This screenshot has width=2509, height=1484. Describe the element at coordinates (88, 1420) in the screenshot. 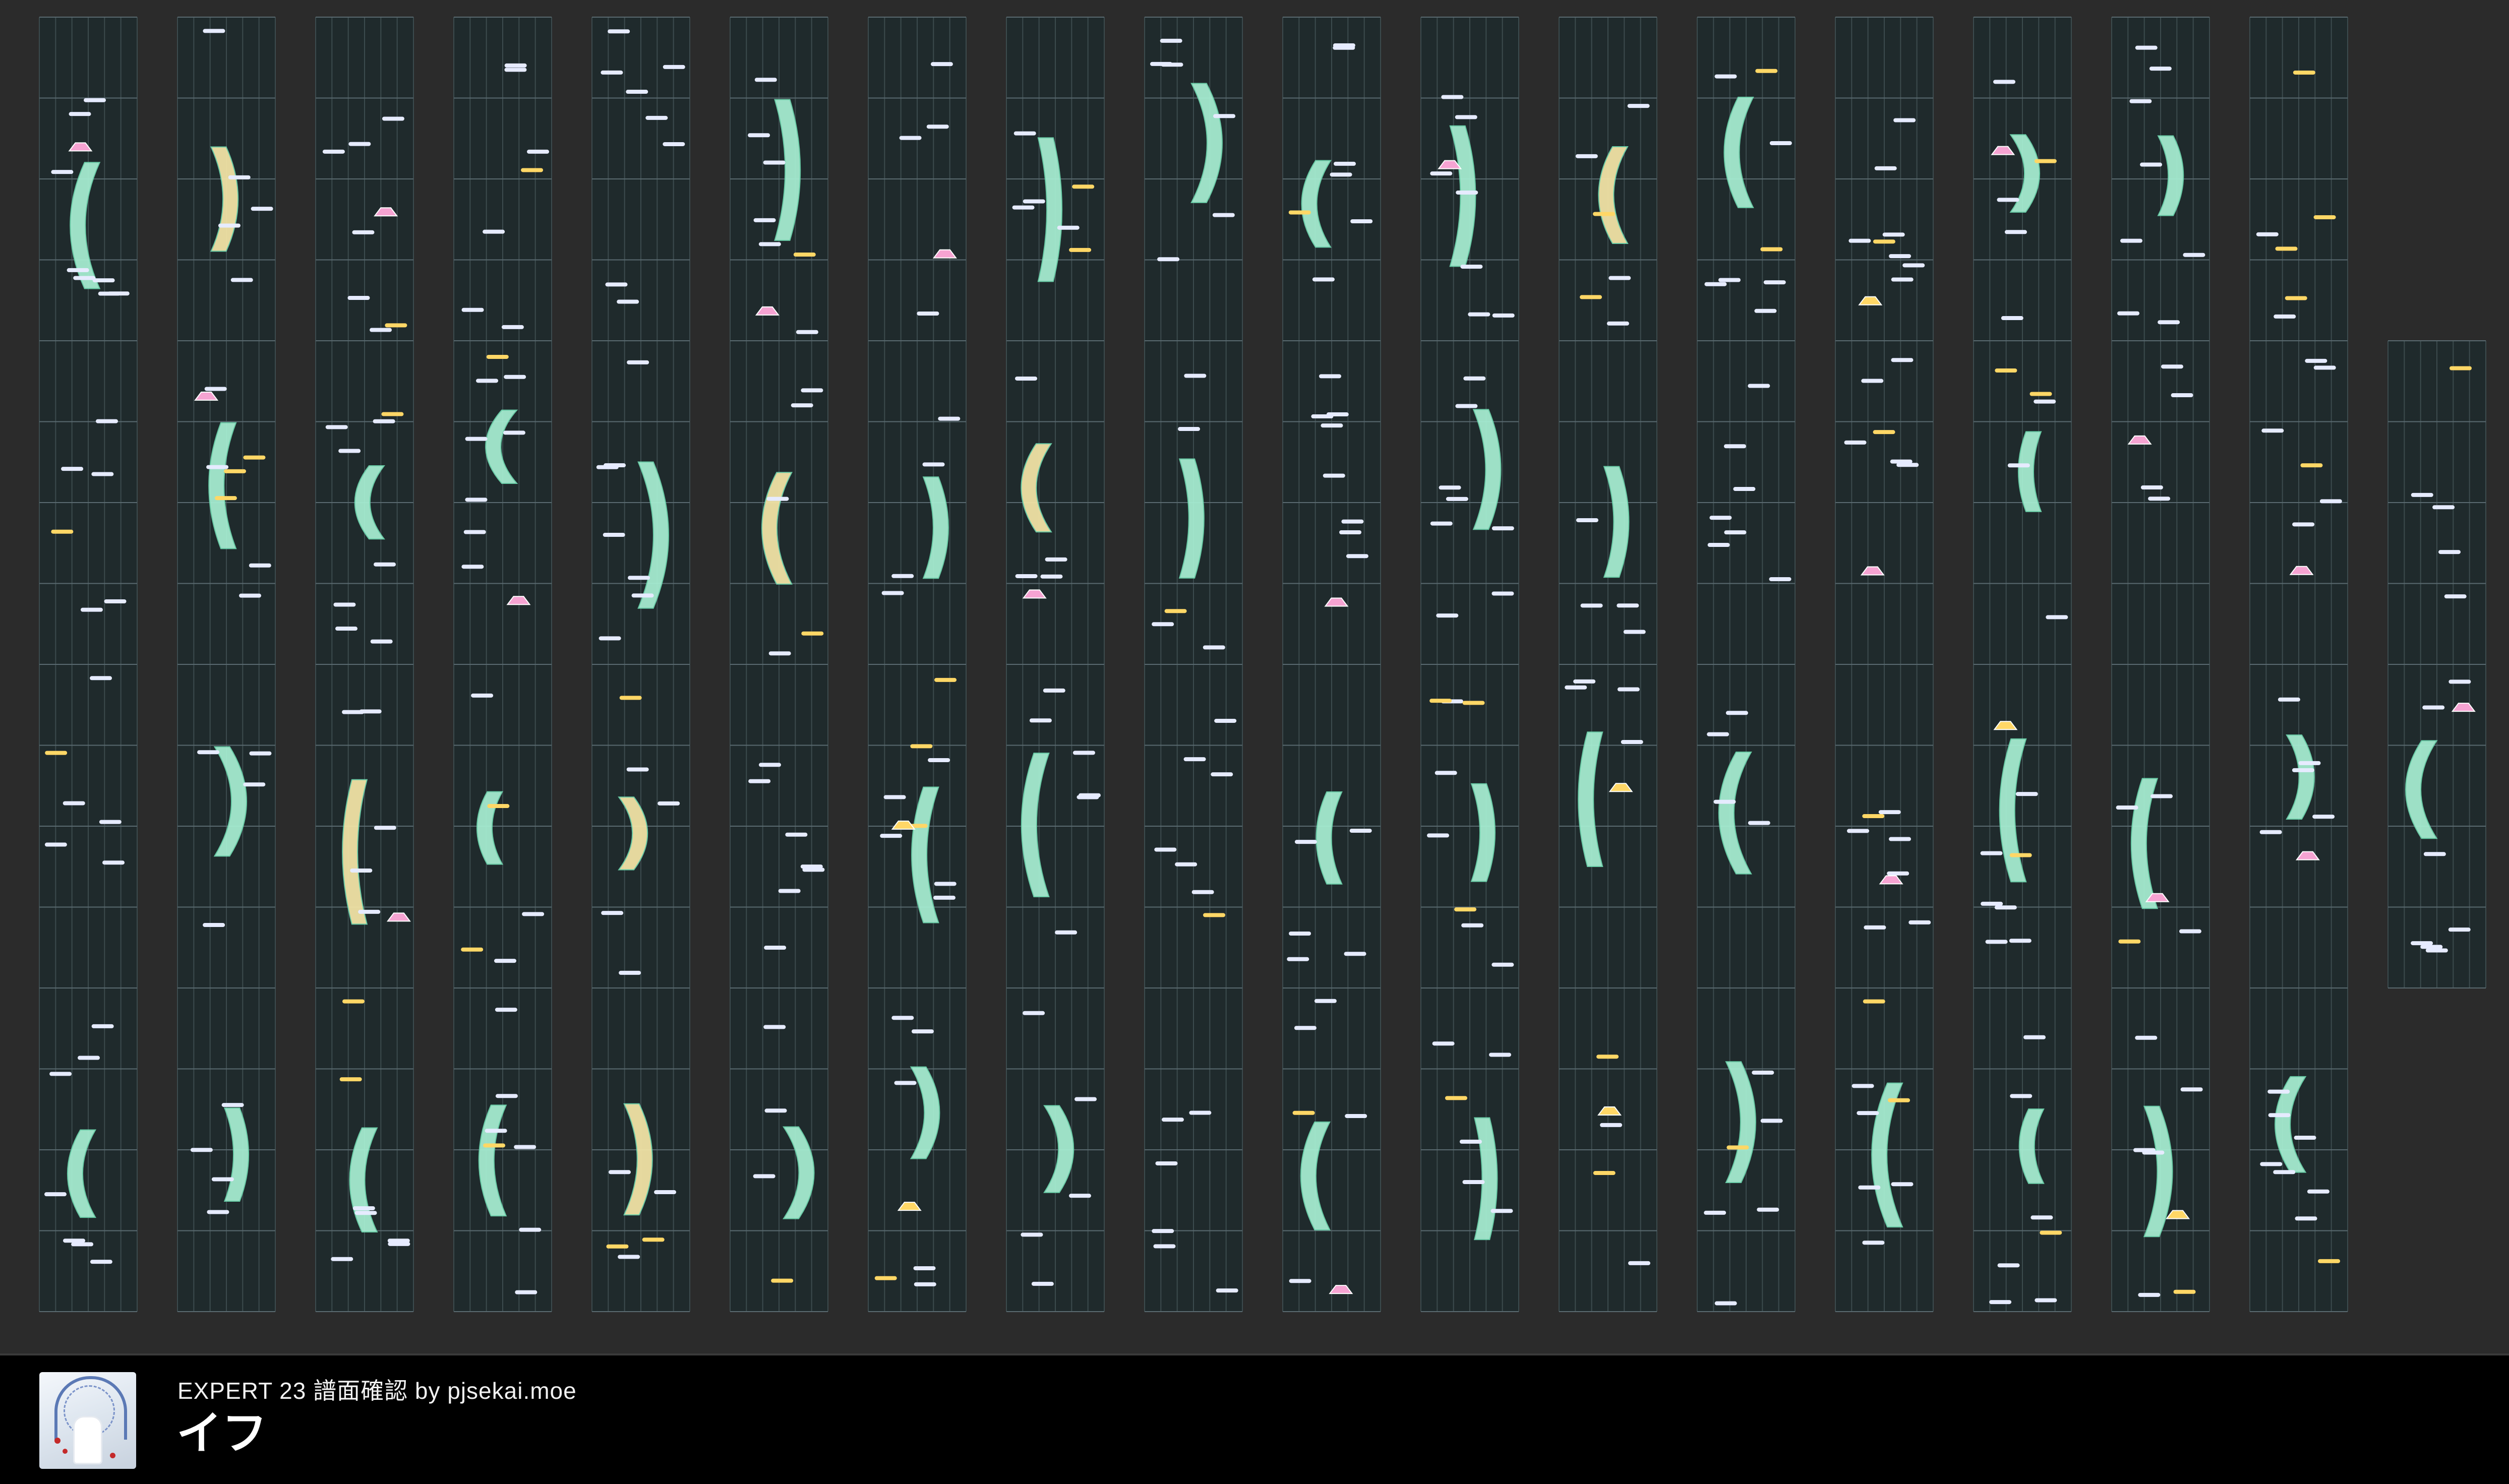

I see `album-jacket-image` at that location.